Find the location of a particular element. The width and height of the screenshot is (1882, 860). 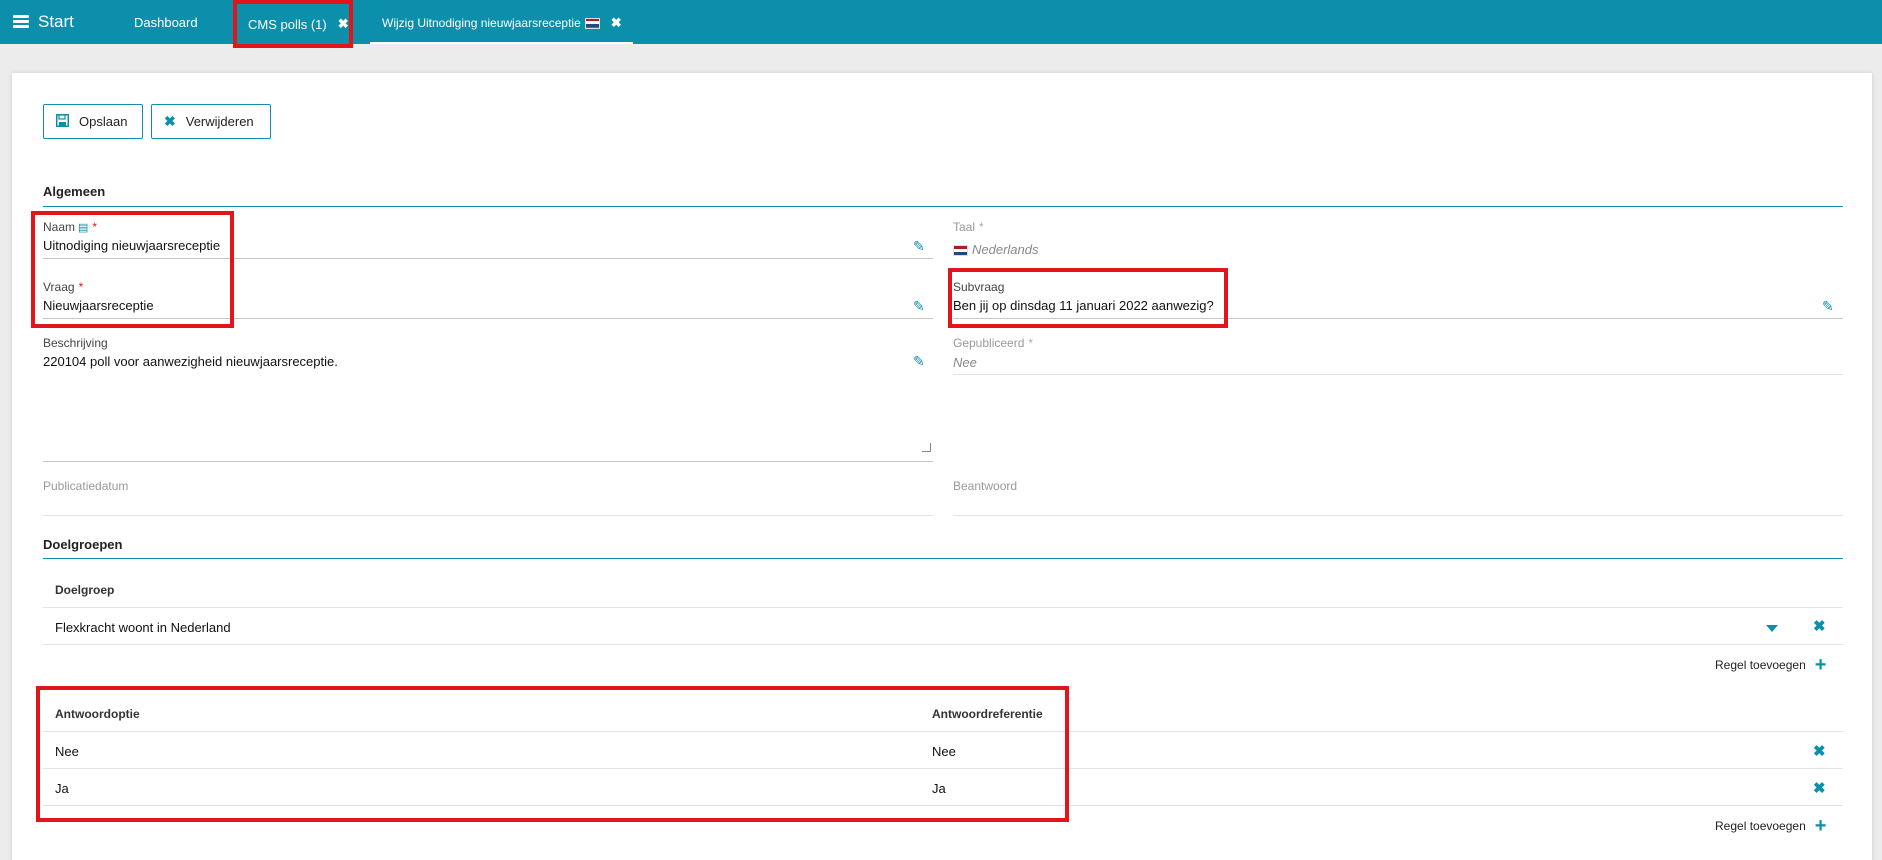

antwoordreferentie-column-header: Antwoordreferentie is located at coordinates (987, 714).